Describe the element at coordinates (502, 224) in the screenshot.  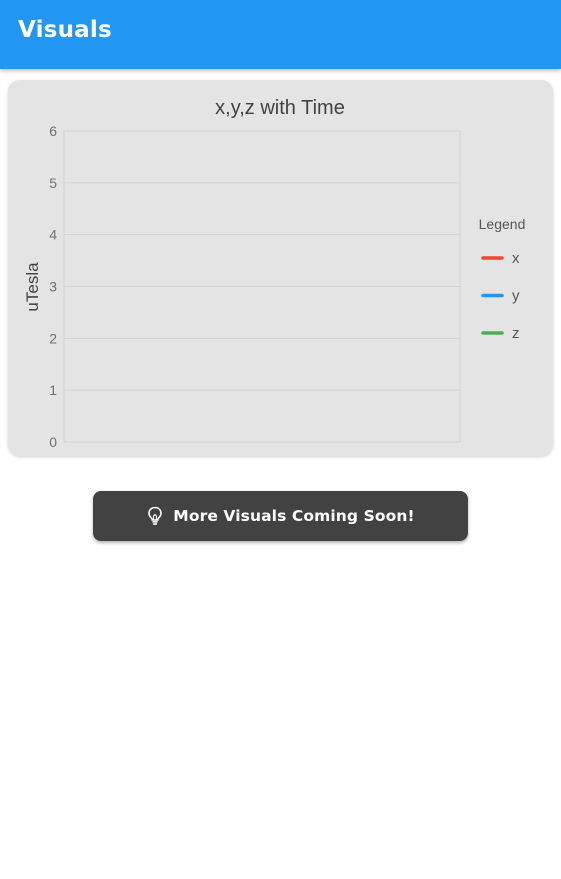
I see `legend-title: Legend` at that location.